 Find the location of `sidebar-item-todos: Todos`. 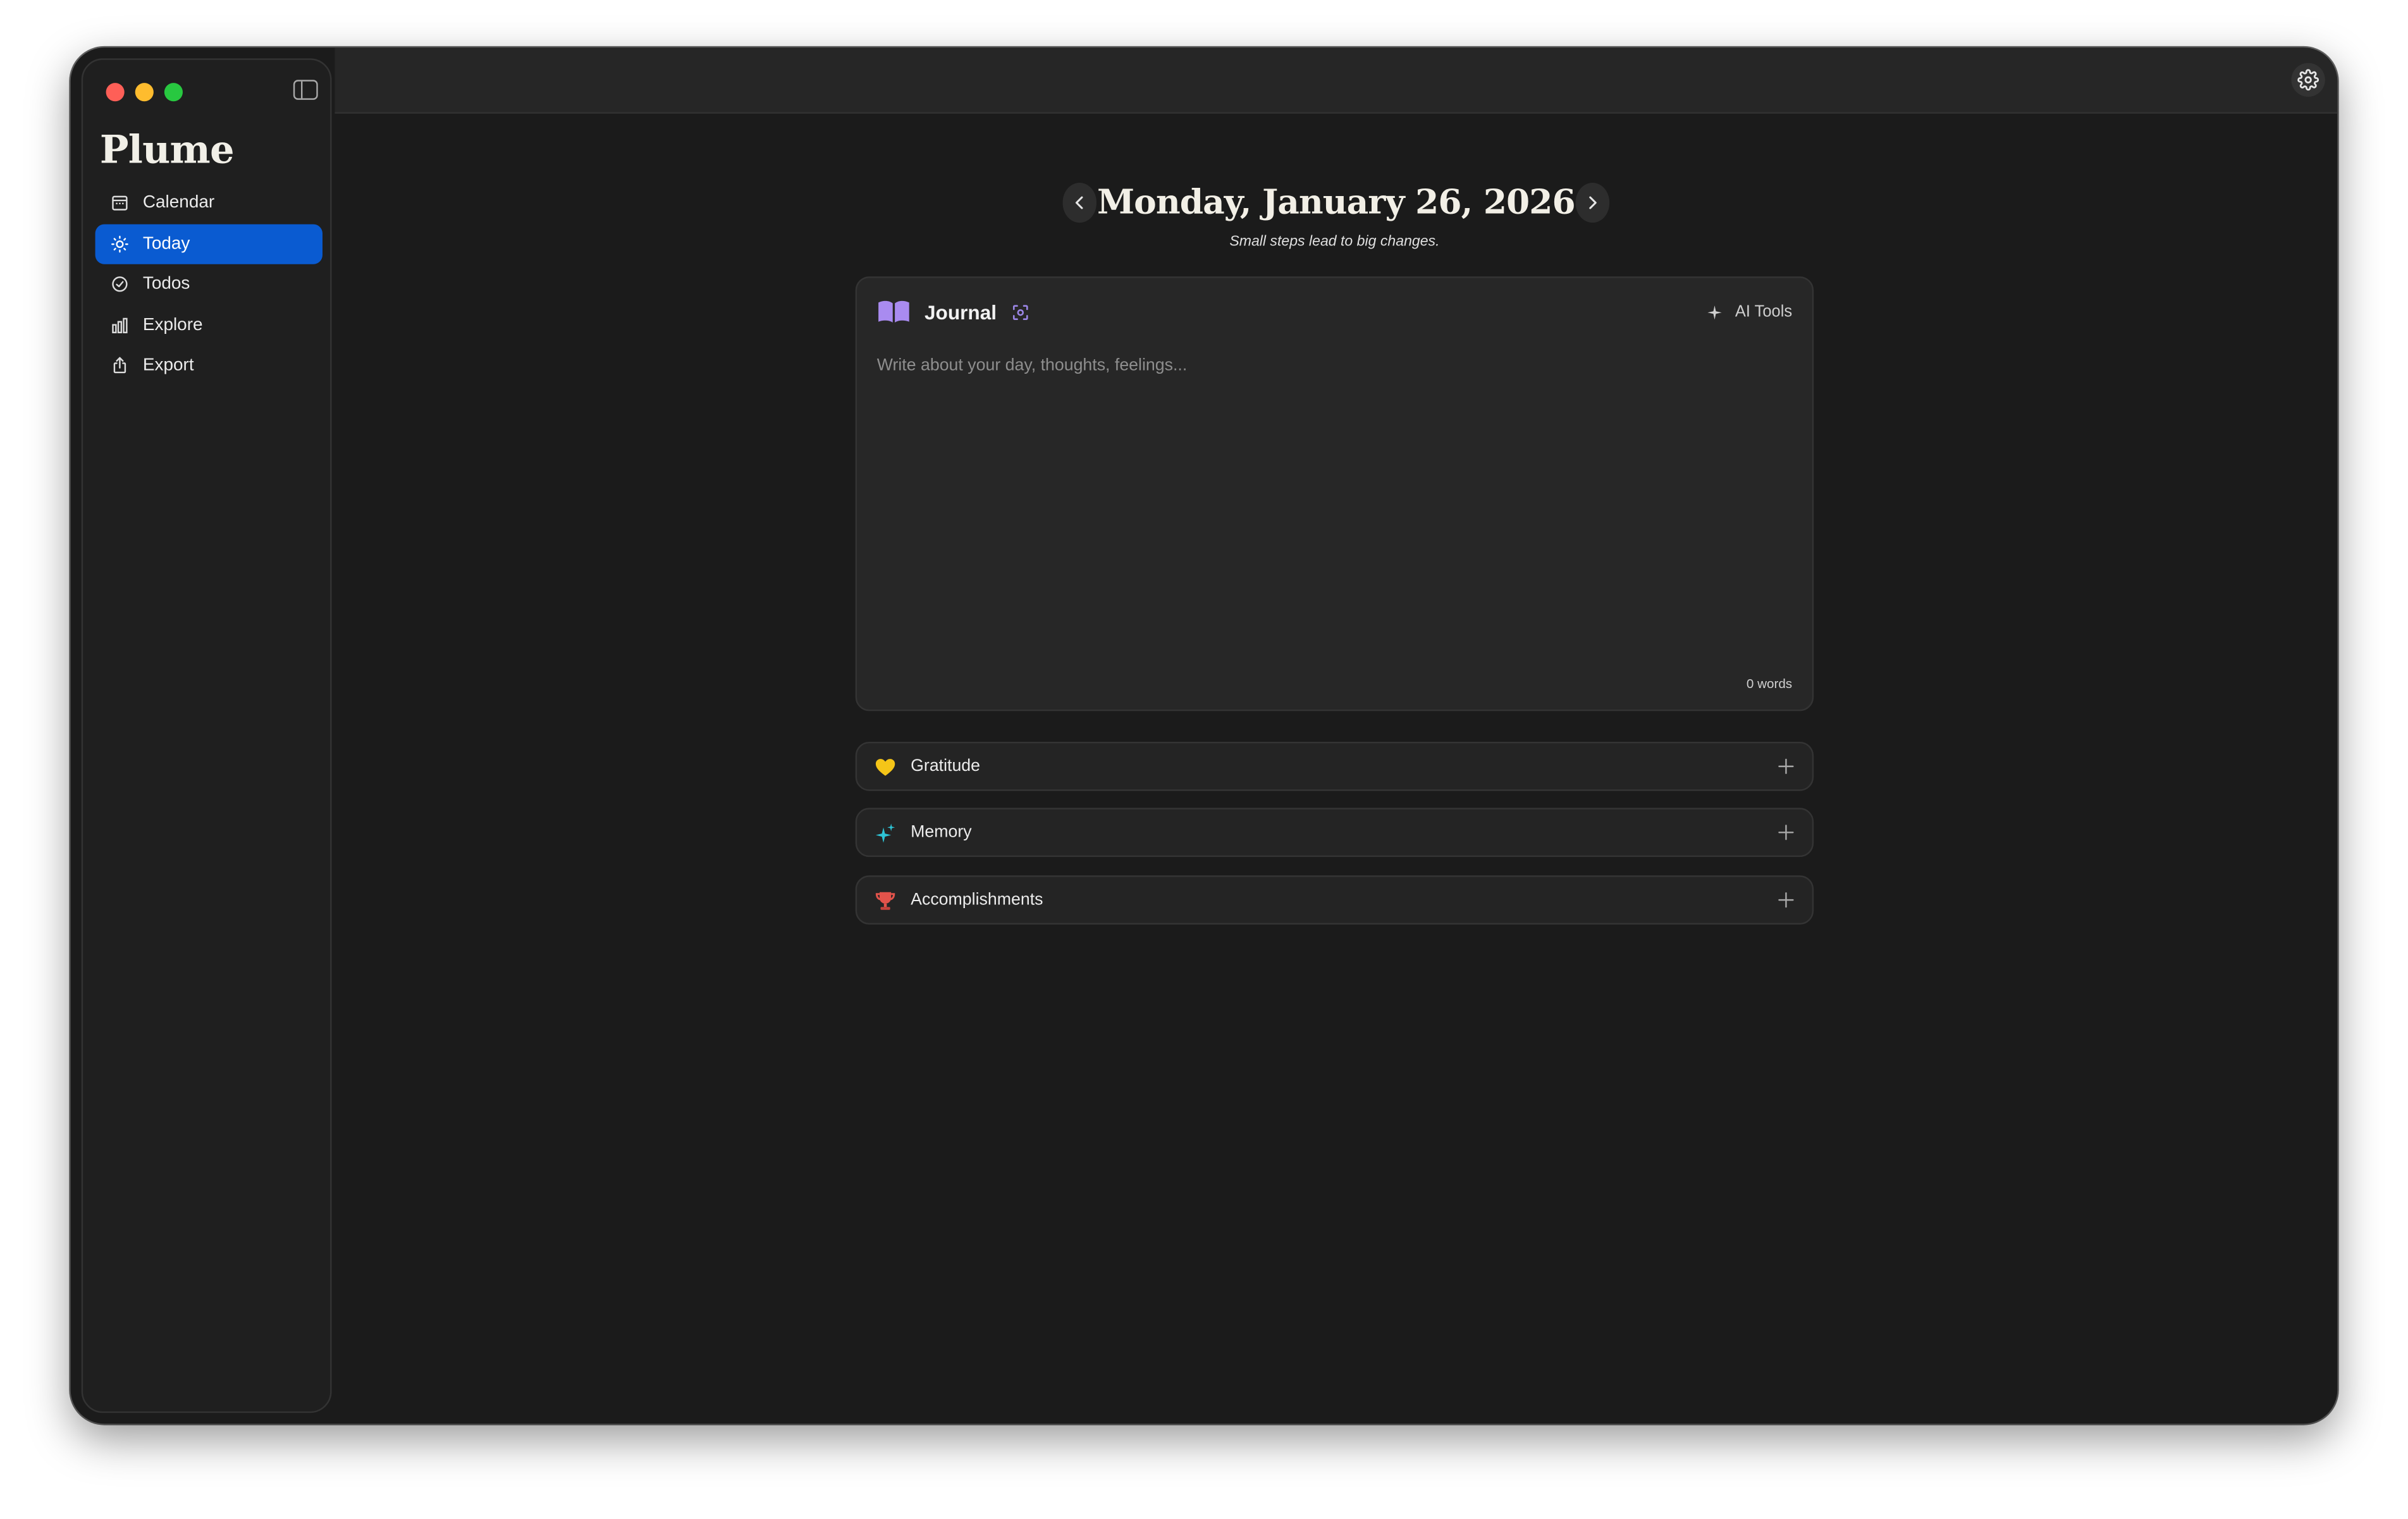

sidebar-item-todos: Todos is located at coordinates (208, 284).